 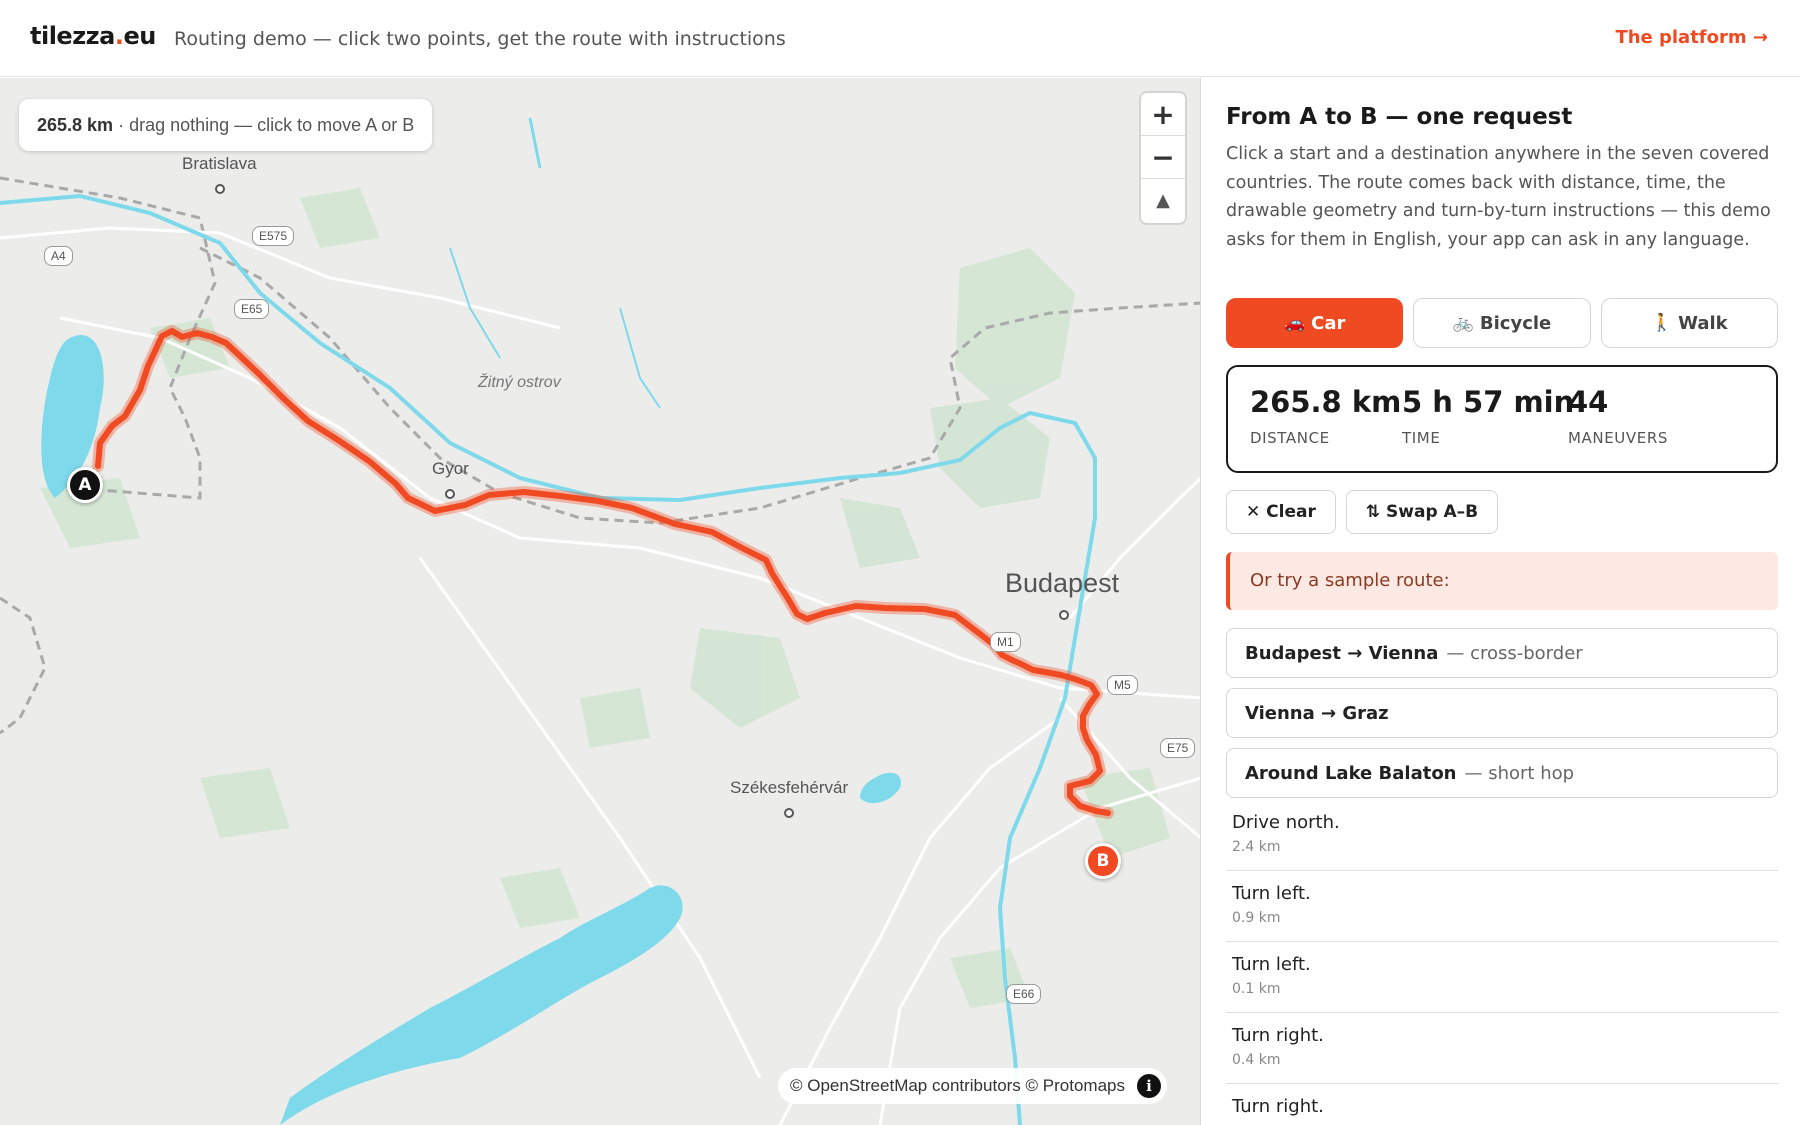 What do you see at coordinates (1005, 642) in the screenshot?
I see `road-shield-m1: M1` at bounding box center [1005, 642].